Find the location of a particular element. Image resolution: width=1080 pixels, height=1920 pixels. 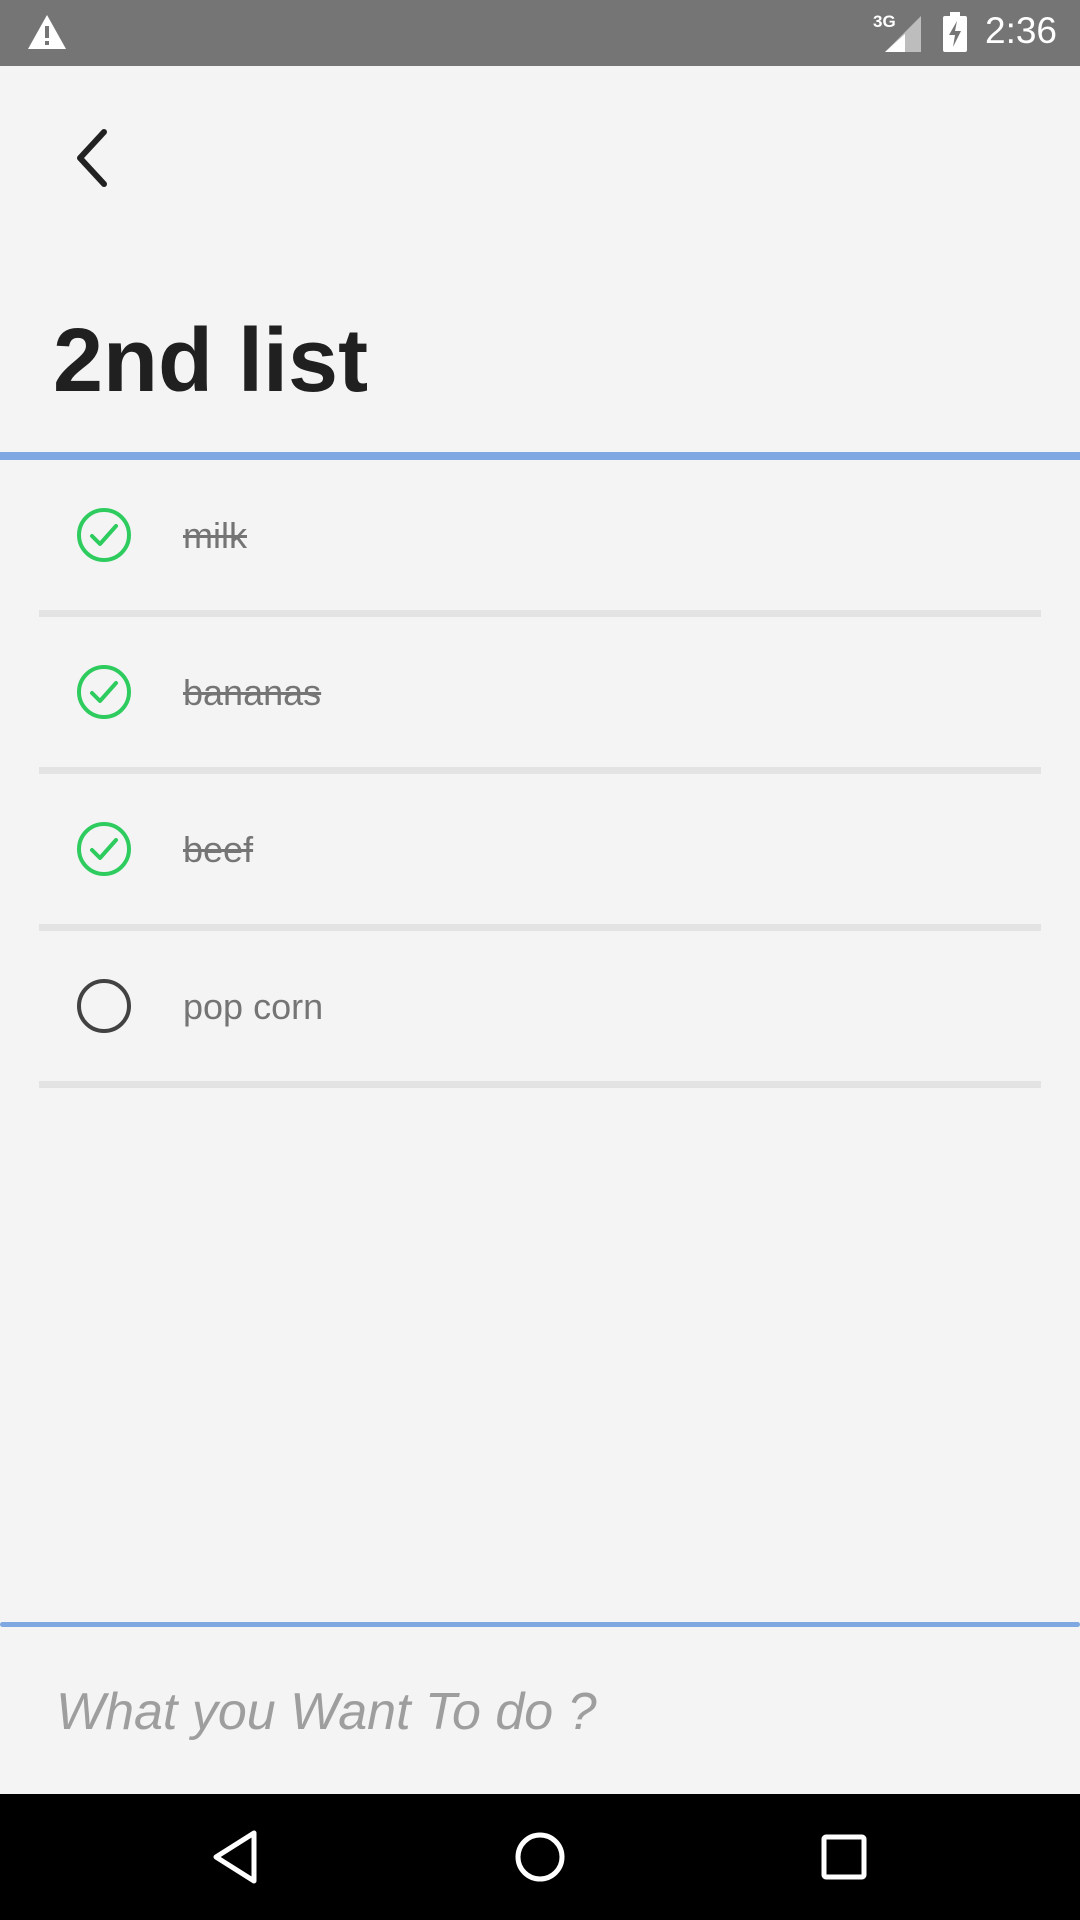

chevron-left-icon is located at coordinates (92, 158).